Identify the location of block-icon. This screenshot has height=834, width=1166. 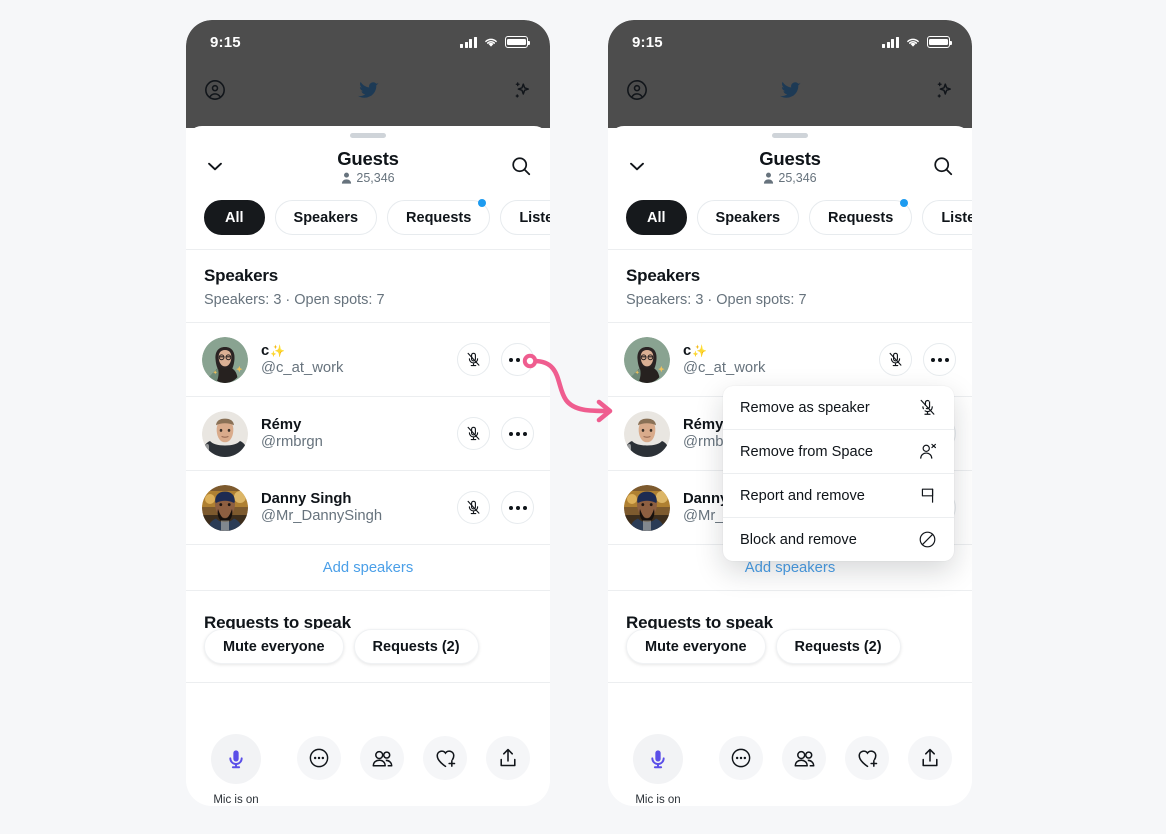
(927, 539).